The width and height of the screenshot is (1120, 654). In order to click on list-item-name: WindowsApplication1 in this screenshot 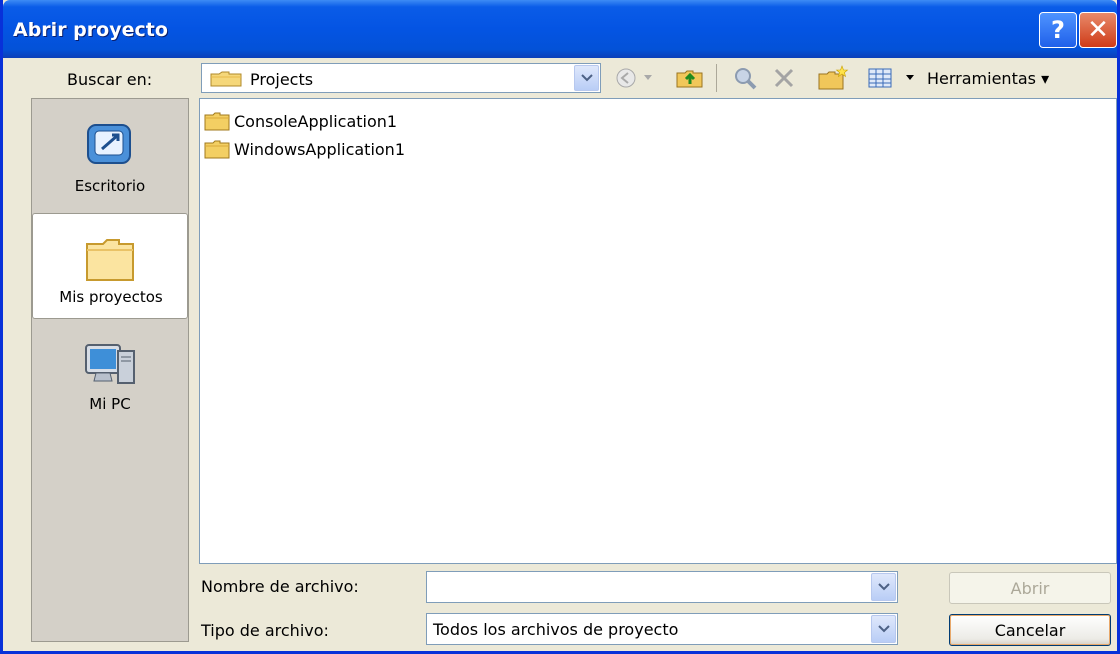, I will do `click(319, 149)`.